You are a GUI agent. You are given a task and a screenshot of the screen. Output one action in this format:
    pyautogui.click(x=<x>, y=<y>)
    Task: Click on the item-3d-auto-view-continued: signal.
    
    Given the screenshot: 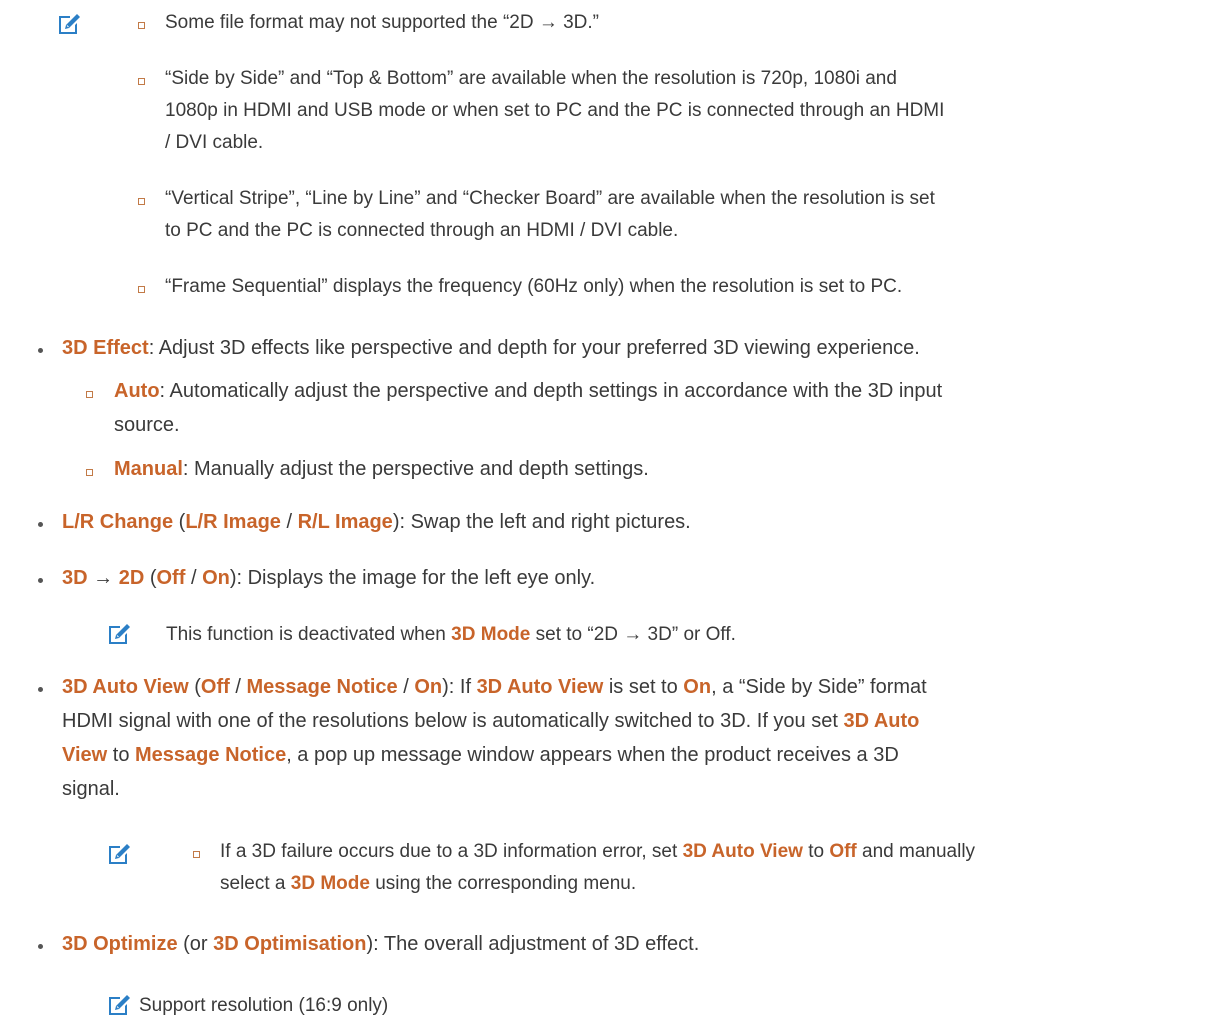 What is the action you would take?
    pyautogui.click(x=91, y=789)
    